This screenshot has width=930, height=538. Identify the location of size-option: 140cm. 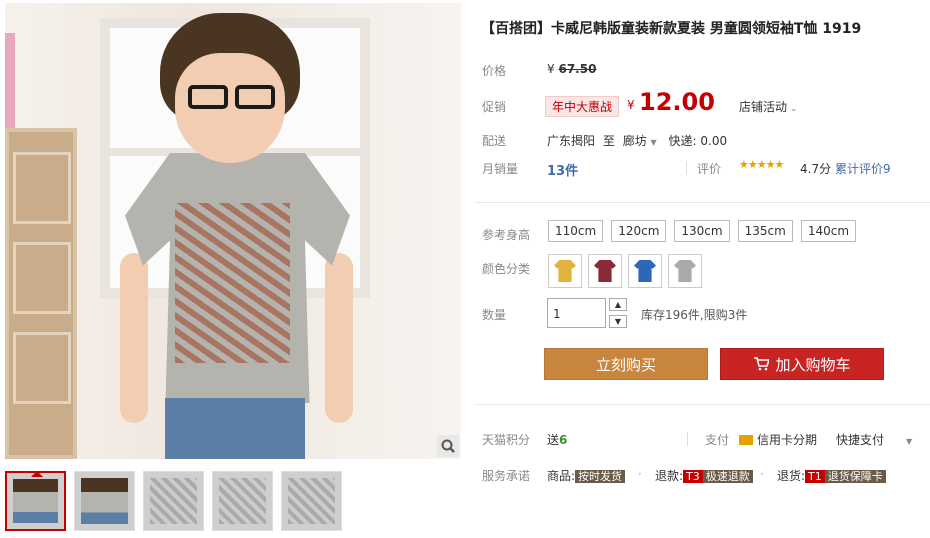
(828, 231).